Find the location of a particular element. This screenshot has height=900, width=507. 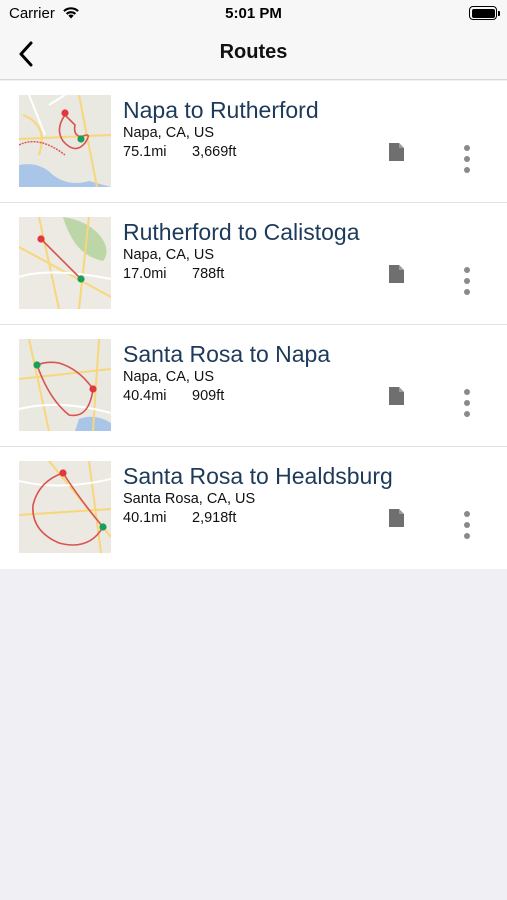

route-name: Napa to Rutherford is located at coordinates (221, 110).